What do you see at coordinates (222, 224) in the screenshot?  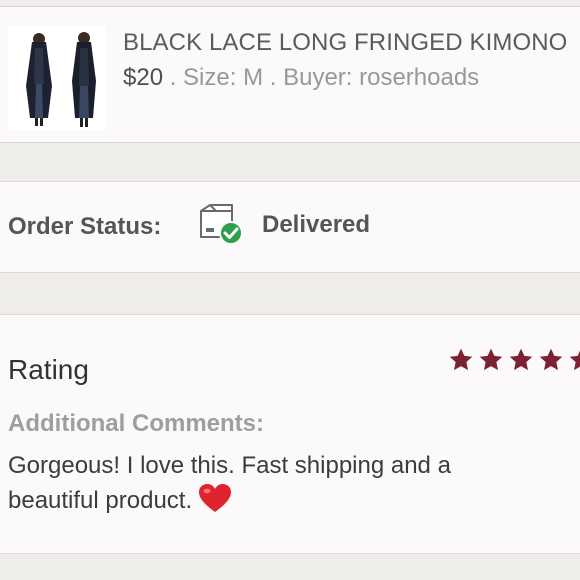 I see `package-delivered-icon` at bounding box center [222, 224].